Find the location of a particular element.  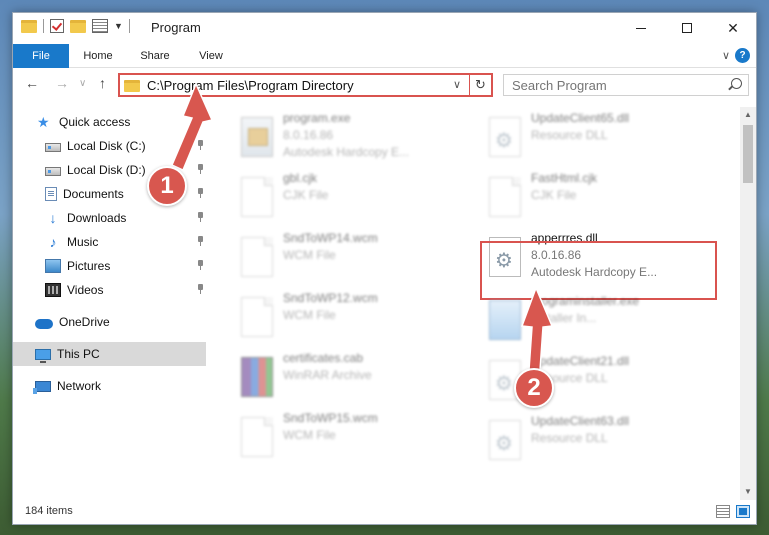

file-name: certificates.cab is located at coordinates (323, 358).